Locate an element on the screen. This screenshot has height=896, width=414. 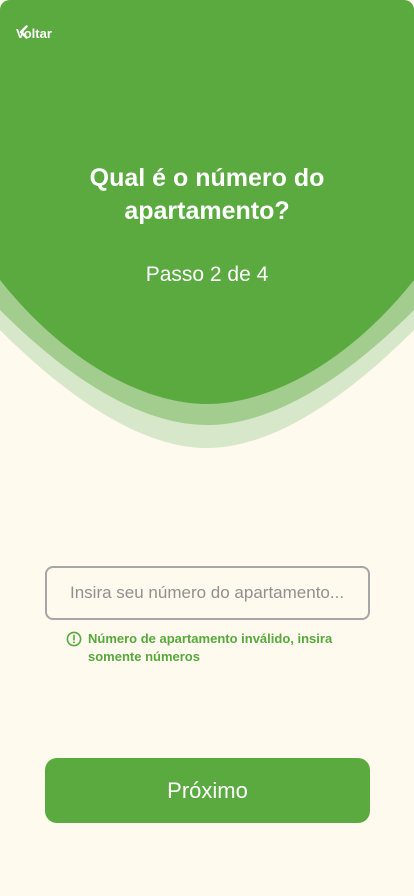
back-link: Voltar is located at coordinates (34, 34).